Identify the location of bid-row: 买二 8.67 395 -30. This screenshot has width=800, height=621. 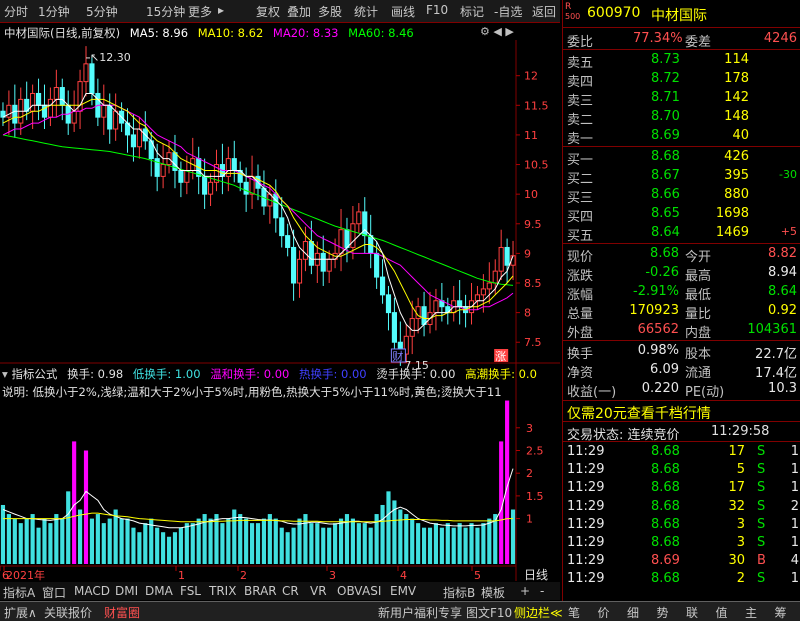
(681, 177).